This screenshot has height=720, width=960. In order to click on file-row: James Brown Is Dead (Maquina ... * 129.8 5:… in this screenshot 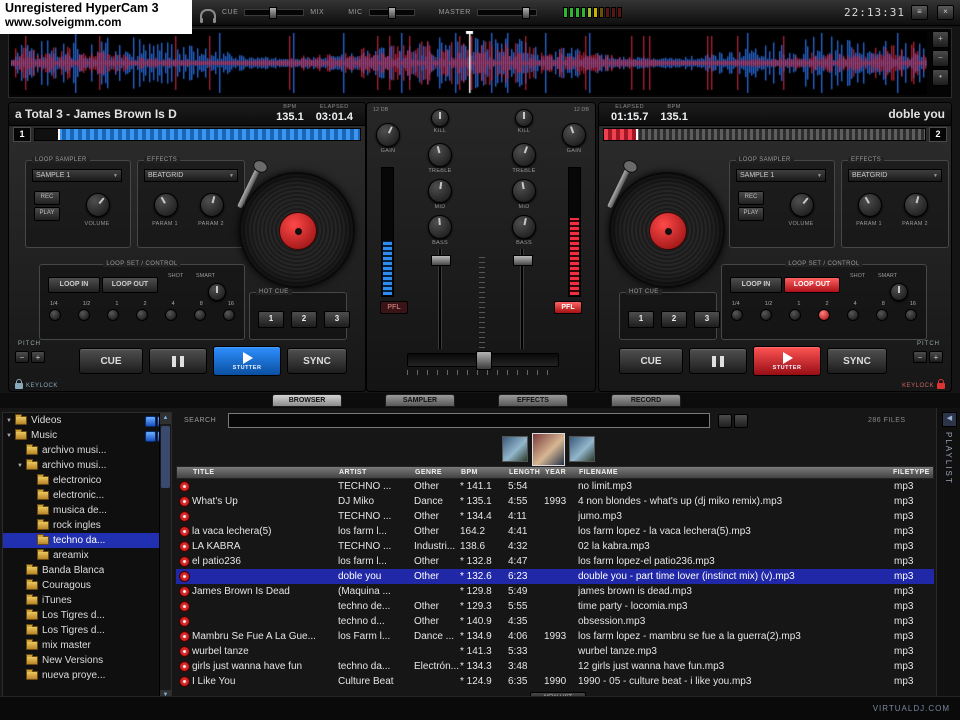, I will do `click(555, 591)`.